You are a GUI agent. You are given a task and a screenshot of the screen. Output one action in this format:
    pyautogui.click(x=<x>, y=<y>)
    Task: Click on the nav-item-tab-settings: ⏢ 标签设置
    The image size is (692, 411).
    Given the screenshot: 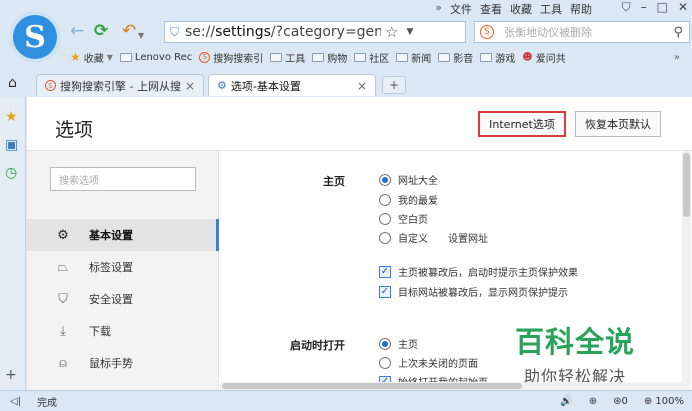 What is the action you would take?
    pyautogui.click(x=123, y=267)
    